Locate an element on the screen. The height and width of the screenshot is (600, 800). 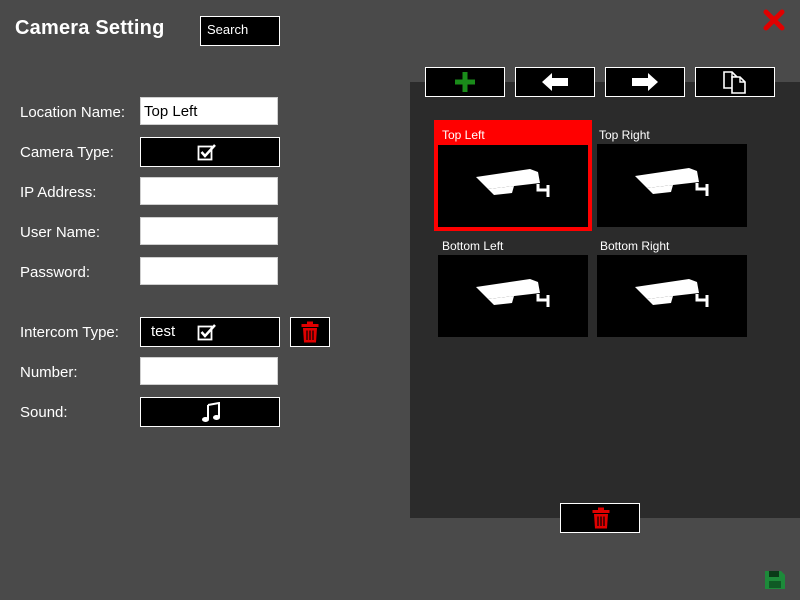
camera-label-bottom-left: Bottom Left is located at coordinates (473, 246).